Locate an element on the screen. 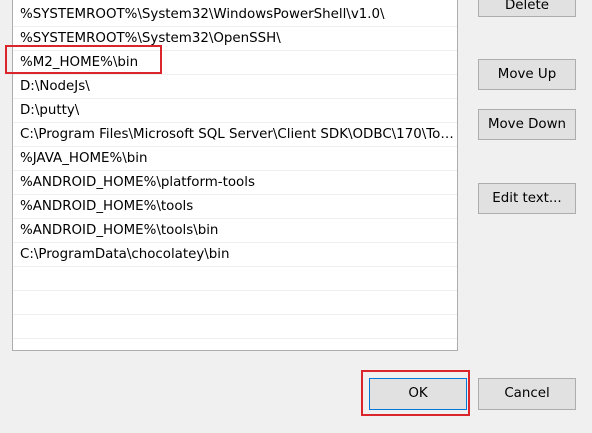 The image size is (592, 433). delete-button: Delete is located at coordinates (527, 8).